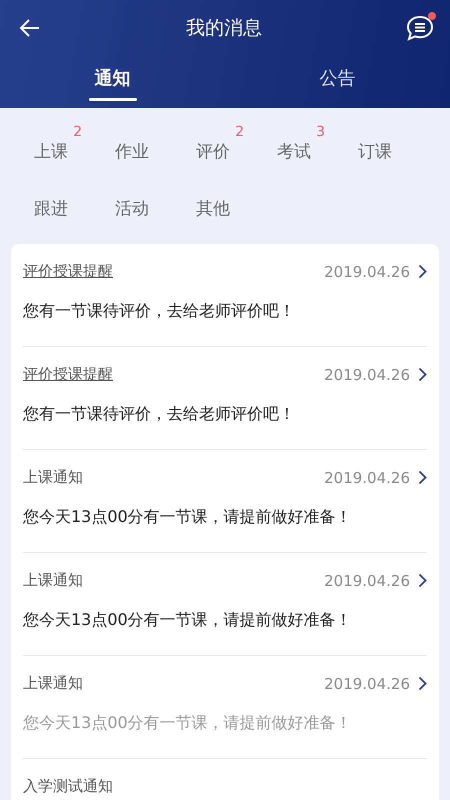 Image resolution: width=450 pixels, height=800 pixels. I want to click on tab: 通知, so click(112, 82).